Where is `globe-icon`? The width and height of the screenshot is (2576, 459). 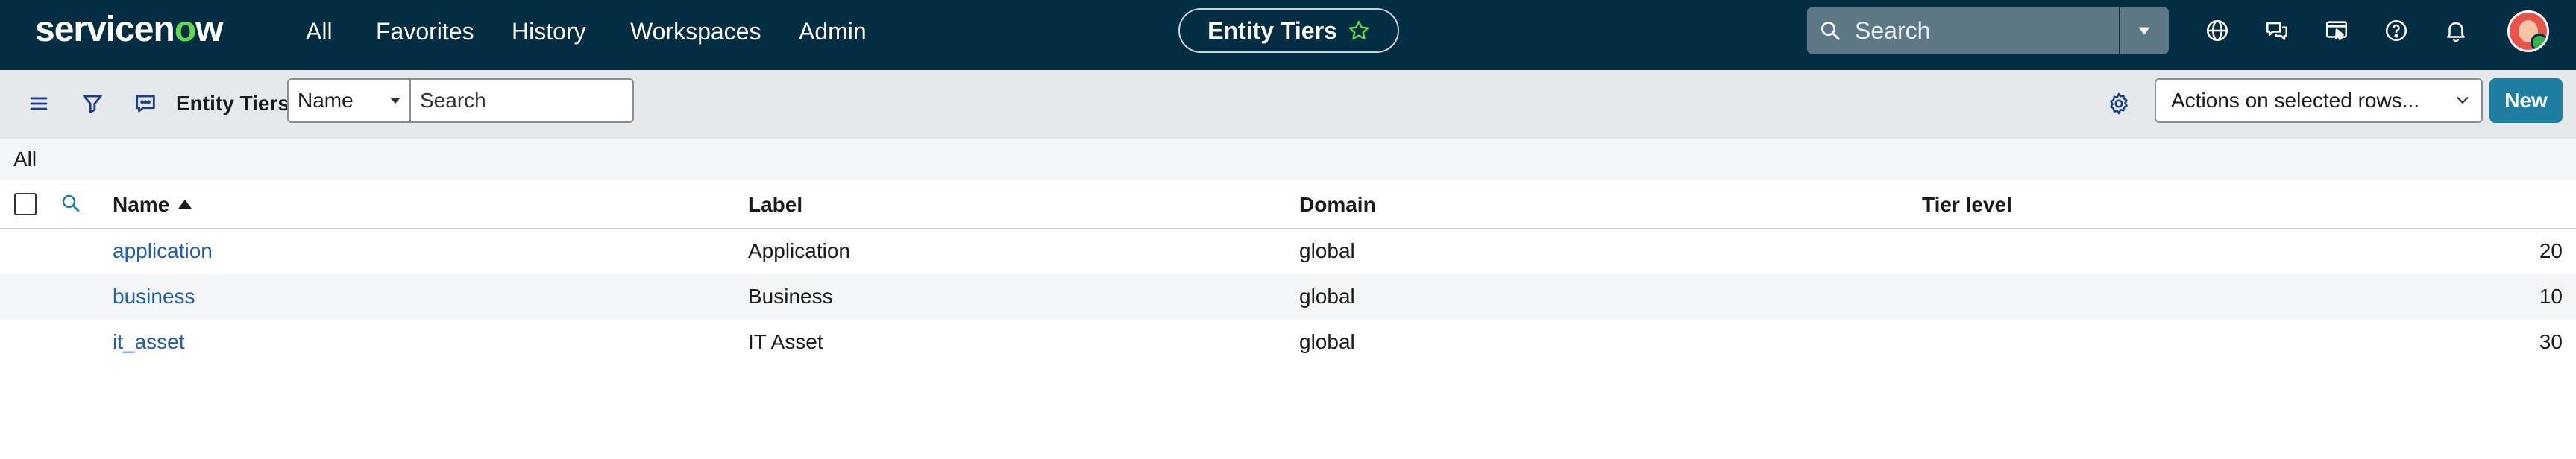
globe-icon is located at coordinates (2218, 30).